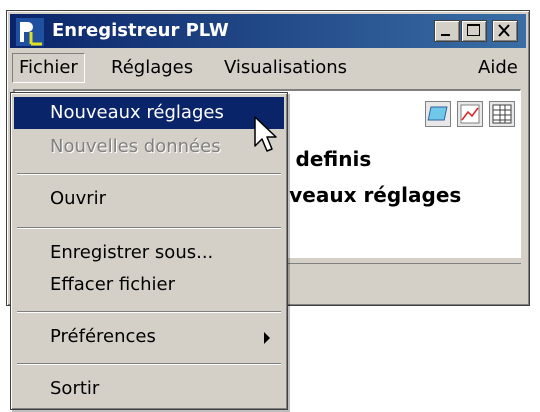 This screenshot has height=412, width=540. Describe the element at coordinates (447, 31) in the screenshot. I see `minimize-button` at that location.